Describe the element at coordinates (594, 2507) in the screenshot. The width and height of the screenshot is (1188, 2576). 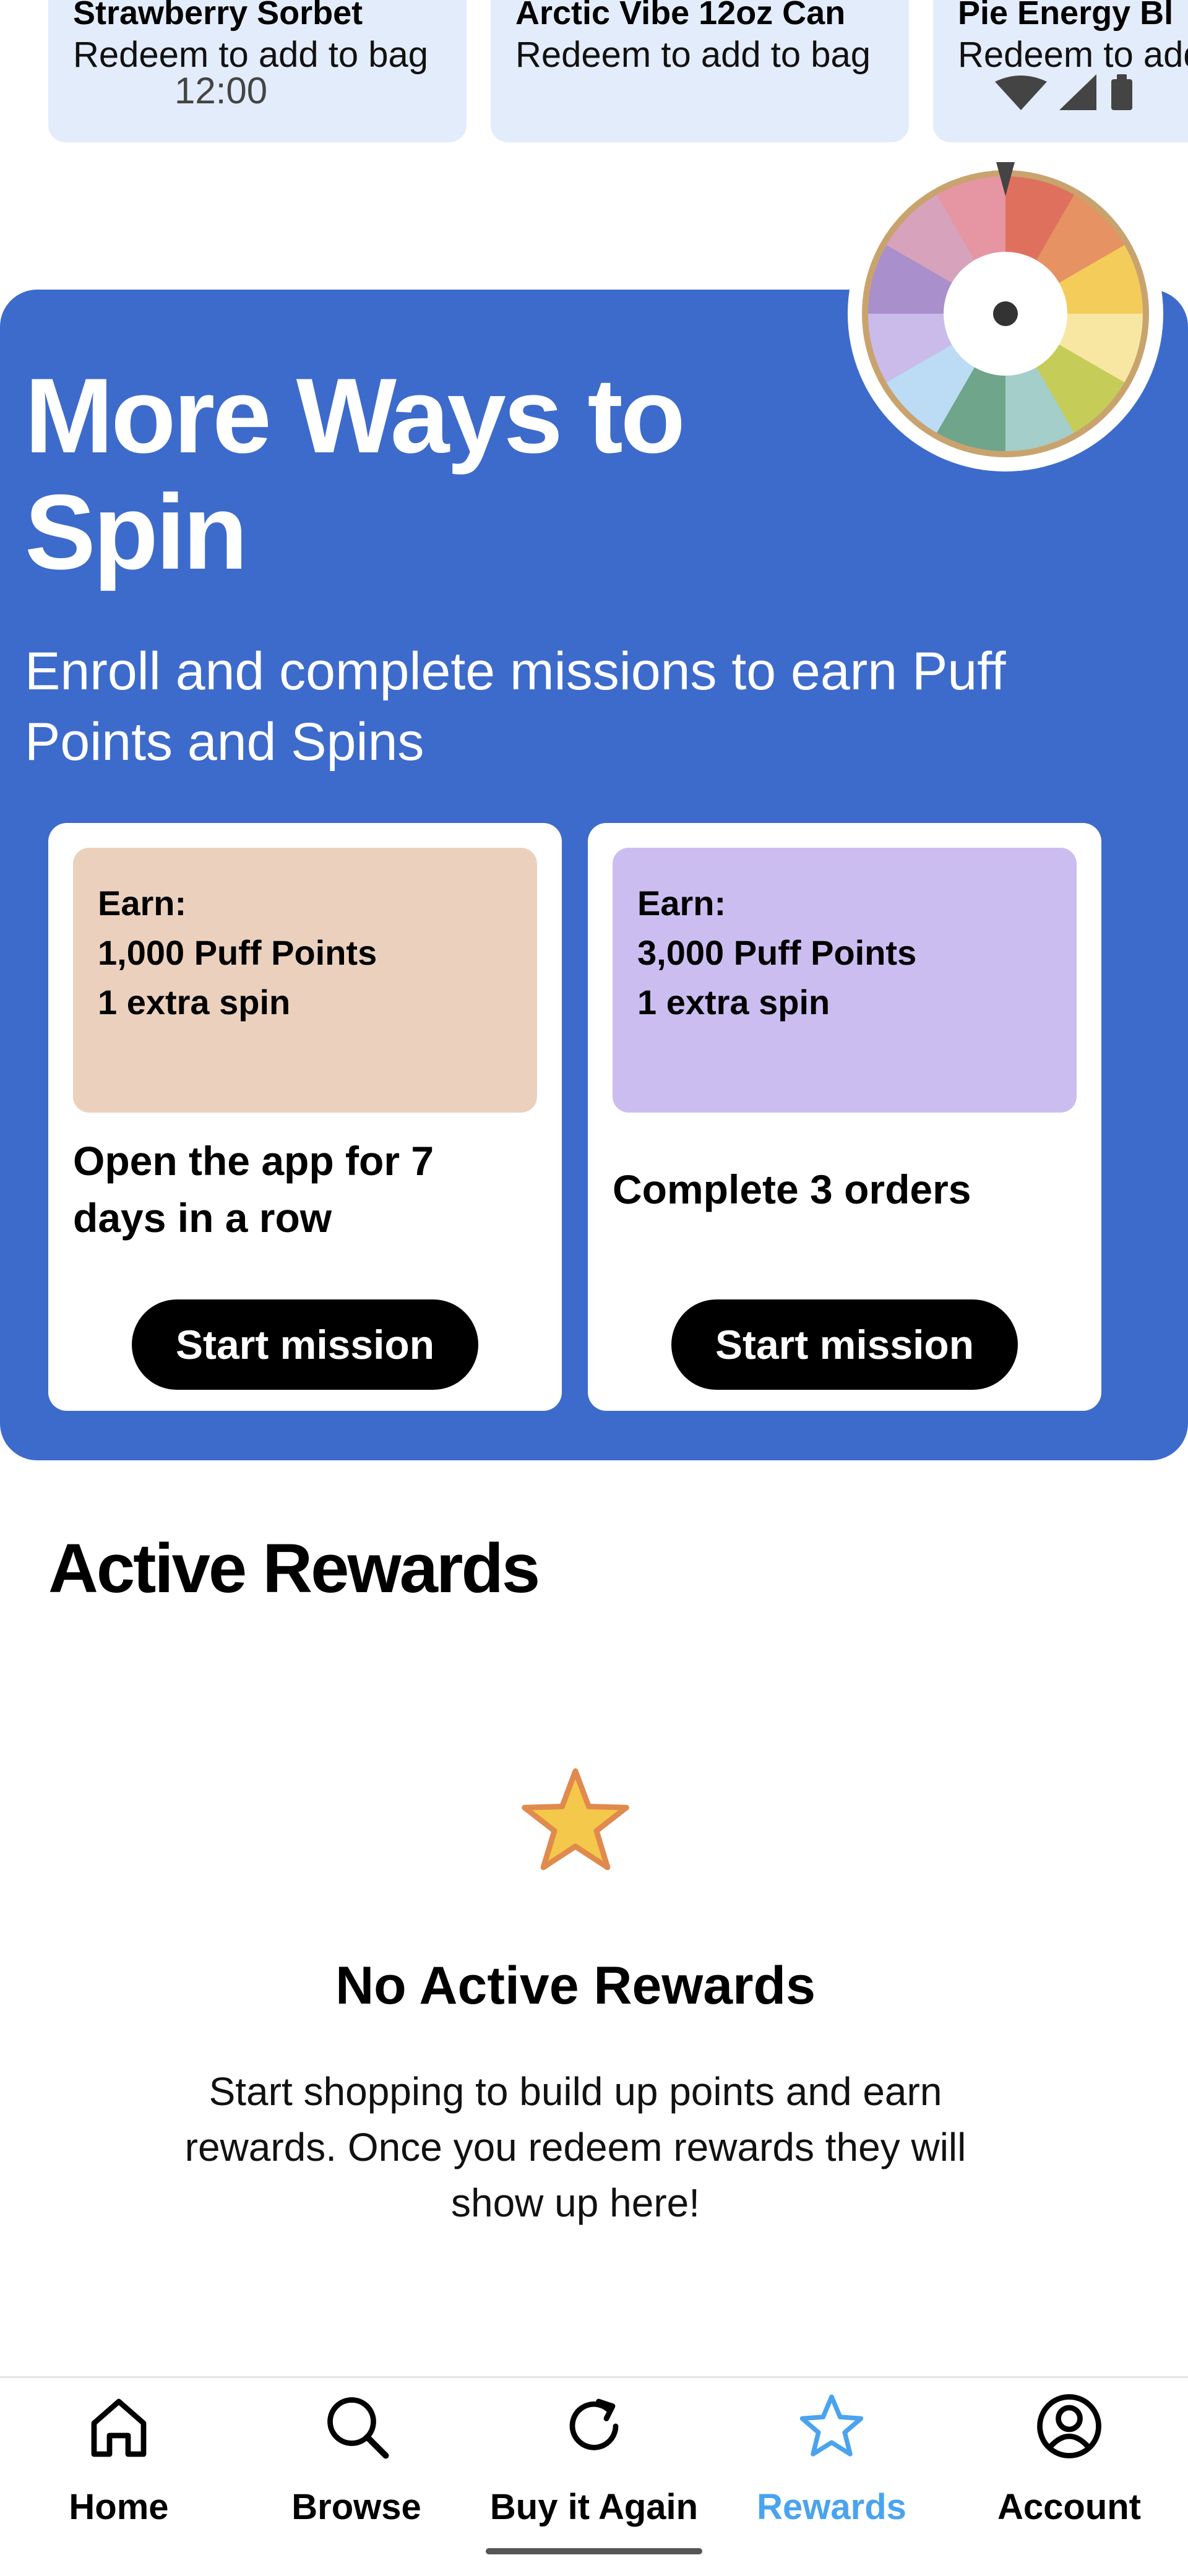
I see `nav-label: Buy it Again` at that location.